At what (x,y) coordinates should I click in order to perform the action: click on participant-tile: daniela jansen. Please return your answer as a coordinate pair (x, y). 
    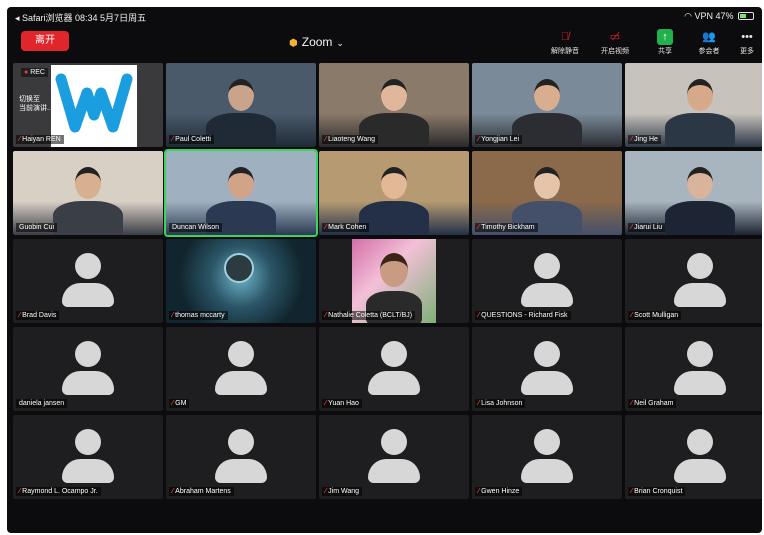
    Looking at the image, I should click on (88, 369).